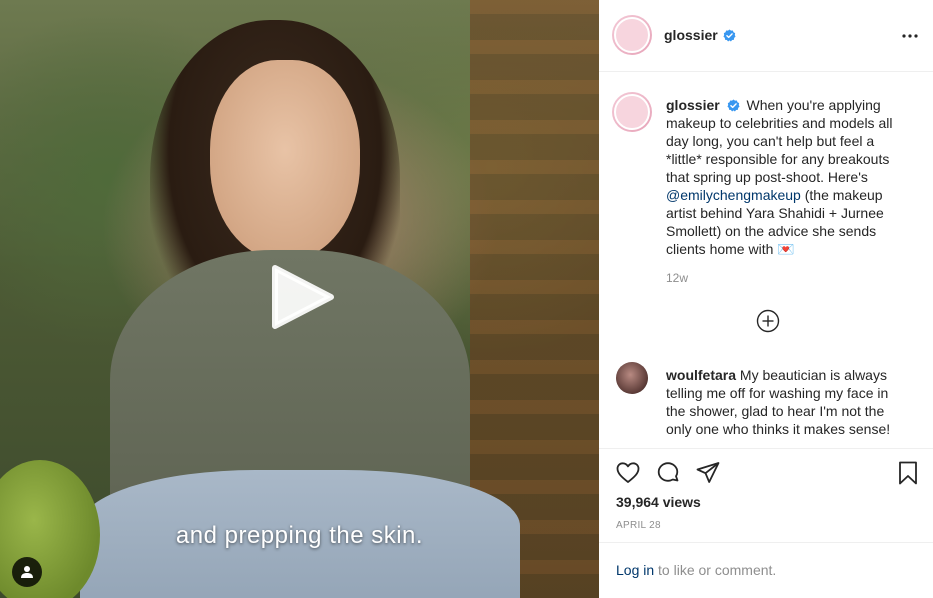  Describe the element at coordinates (658, 502) in the screenshot. I see `view-count: 39,964 views` at that location.